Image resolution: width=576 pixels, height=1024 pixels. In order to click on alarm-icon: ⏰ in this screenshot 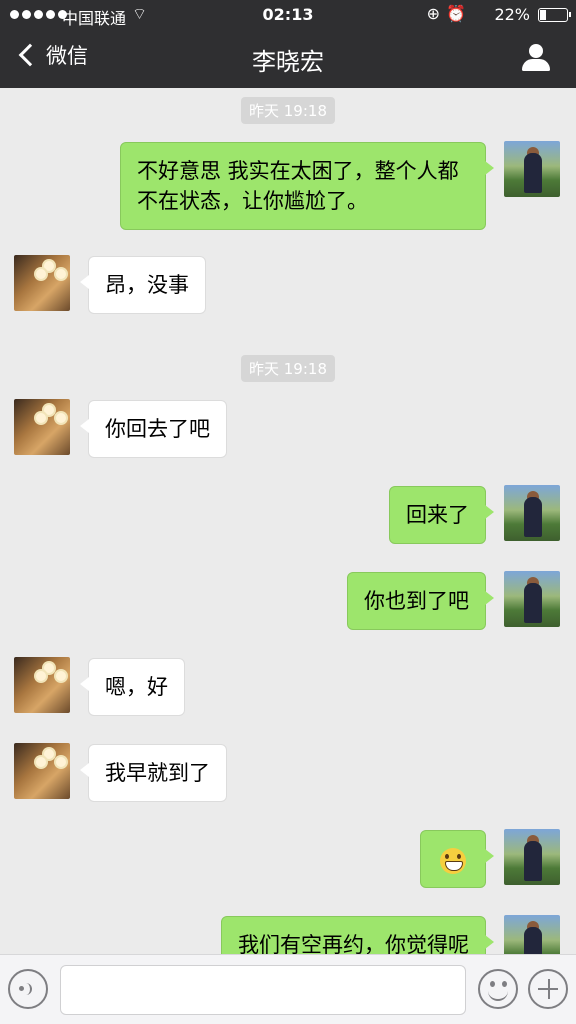, I will do `click(459, 13)`.